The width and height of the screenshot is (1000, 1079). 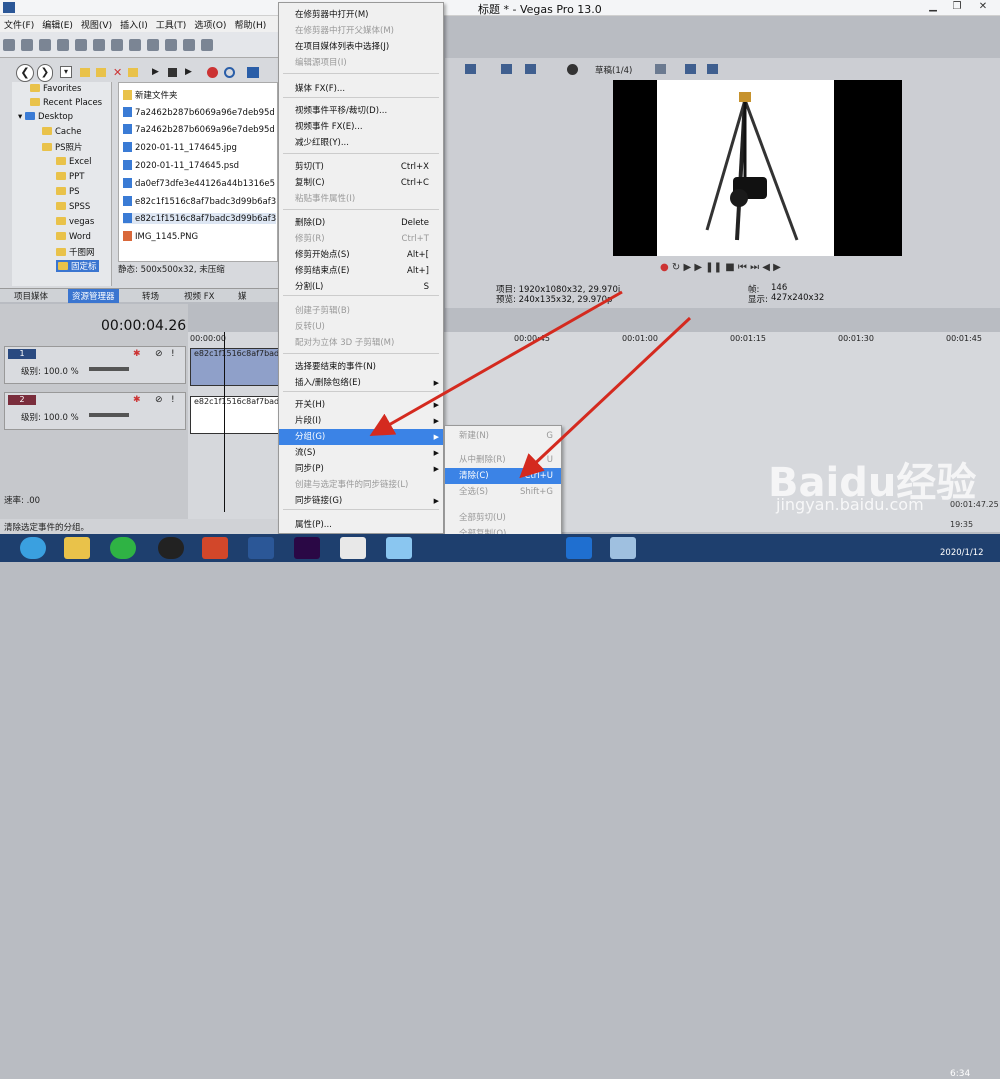 What do you see at coordinates (850, 504) in the screenshot?
I see `watermark-url: jingyan.baidu.com` at bounding box center [850, 504].